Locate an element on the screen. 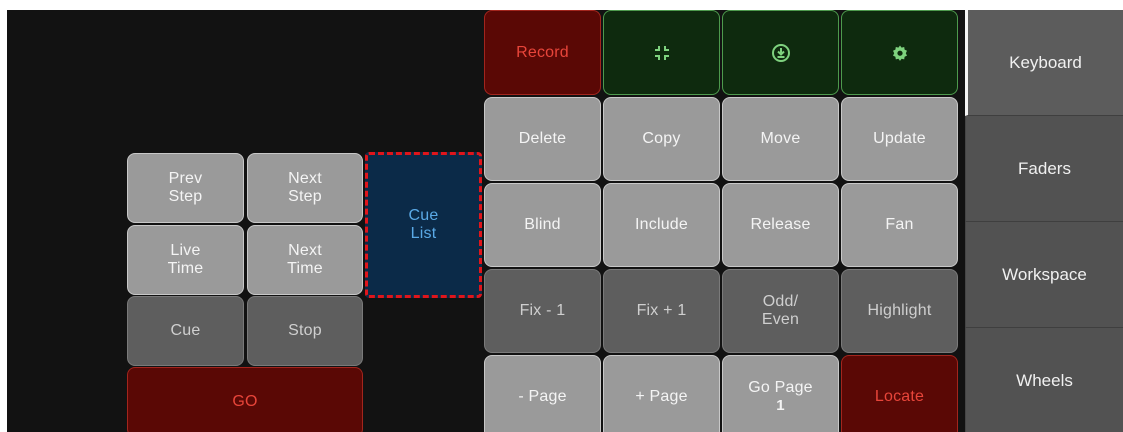  next-time-button: Next Time is located at coordinates (305, 260).